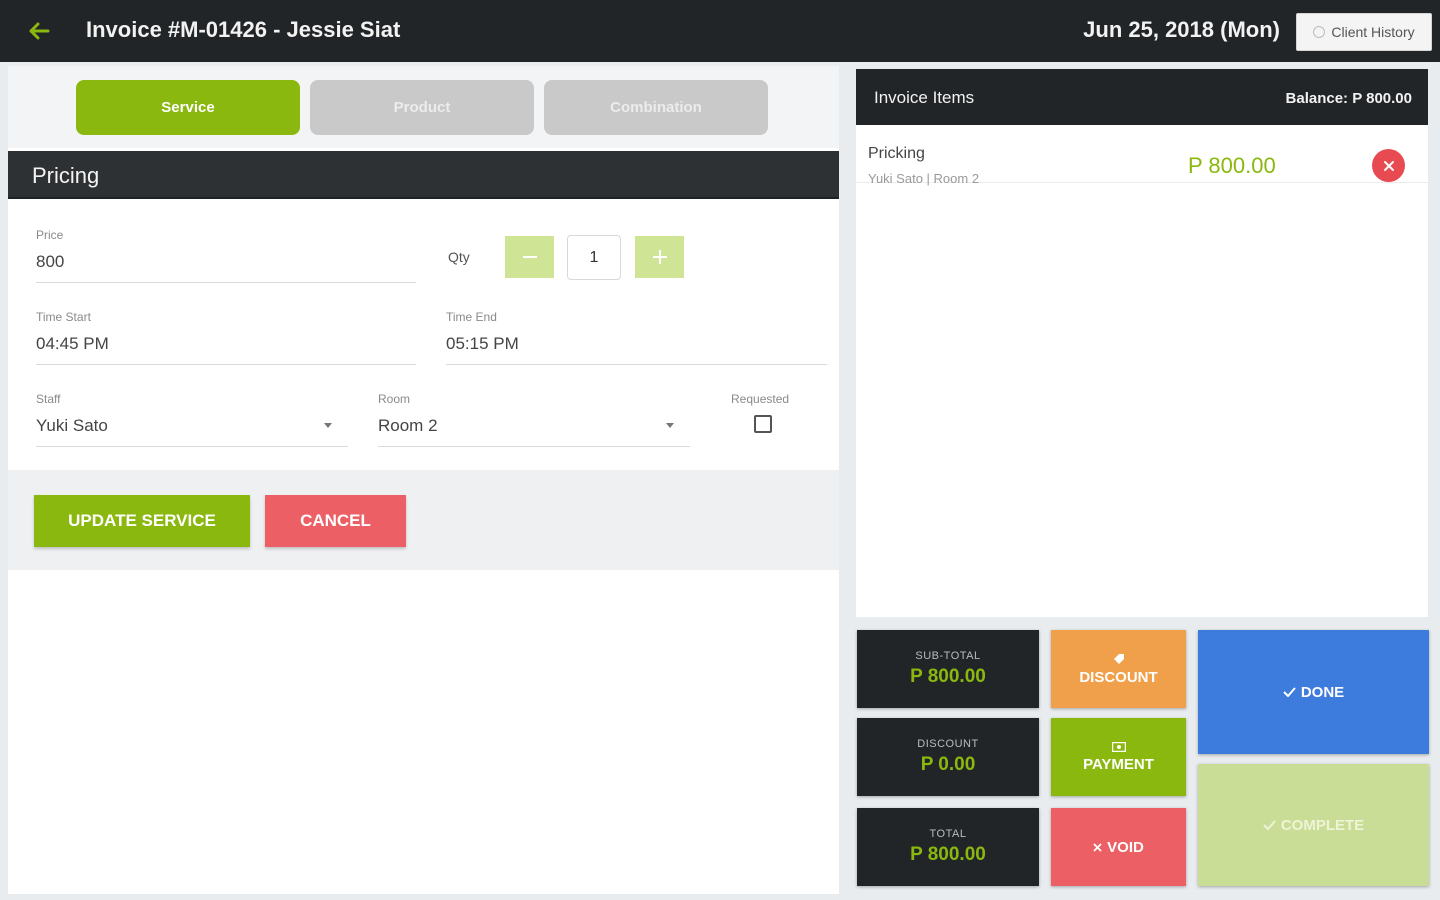  What do you see at coordinates (394, 399) in the screenshot?
I see `room-label: Room` at bounding box center [394, 399].